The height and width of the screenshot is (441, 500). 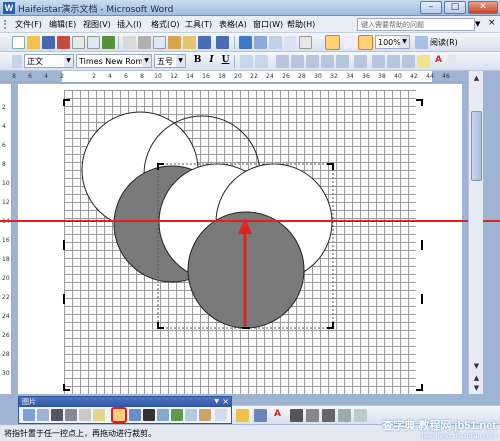 I want to click on more-brightness-icon, so click(x=85, y=415).